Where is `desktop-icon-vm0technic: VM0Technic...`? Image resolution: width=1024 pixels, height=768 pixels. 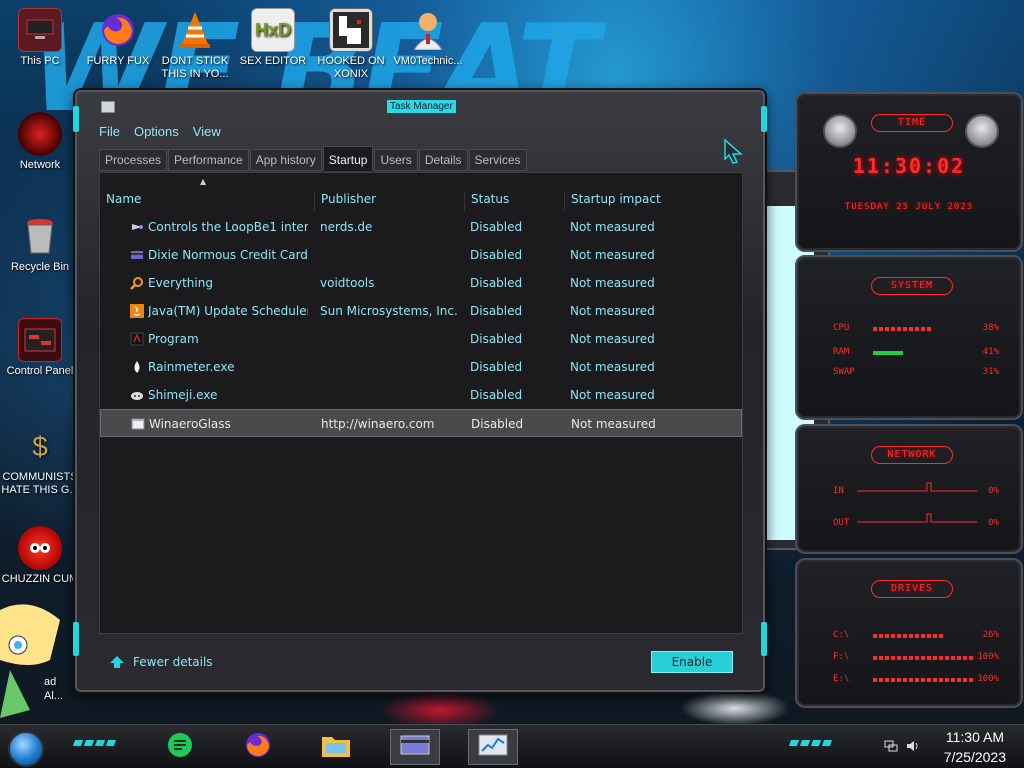
desktop-icon-vm0technic: VM0Technic... is located at coordinates (428, 38).